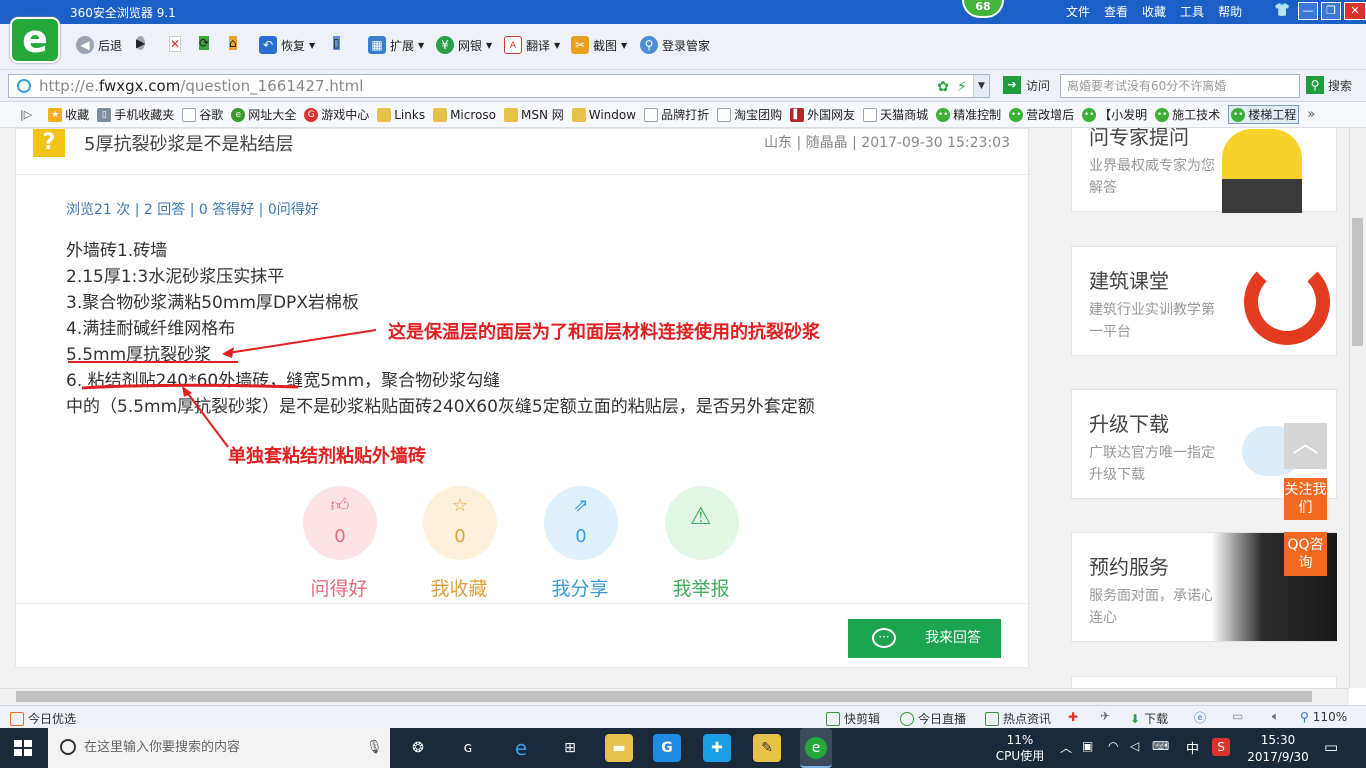 Image resolution: width=1366 pixels, height=768 pixels. I want to click on qq-consult-button: QQ咨询, so click(1305, 554).